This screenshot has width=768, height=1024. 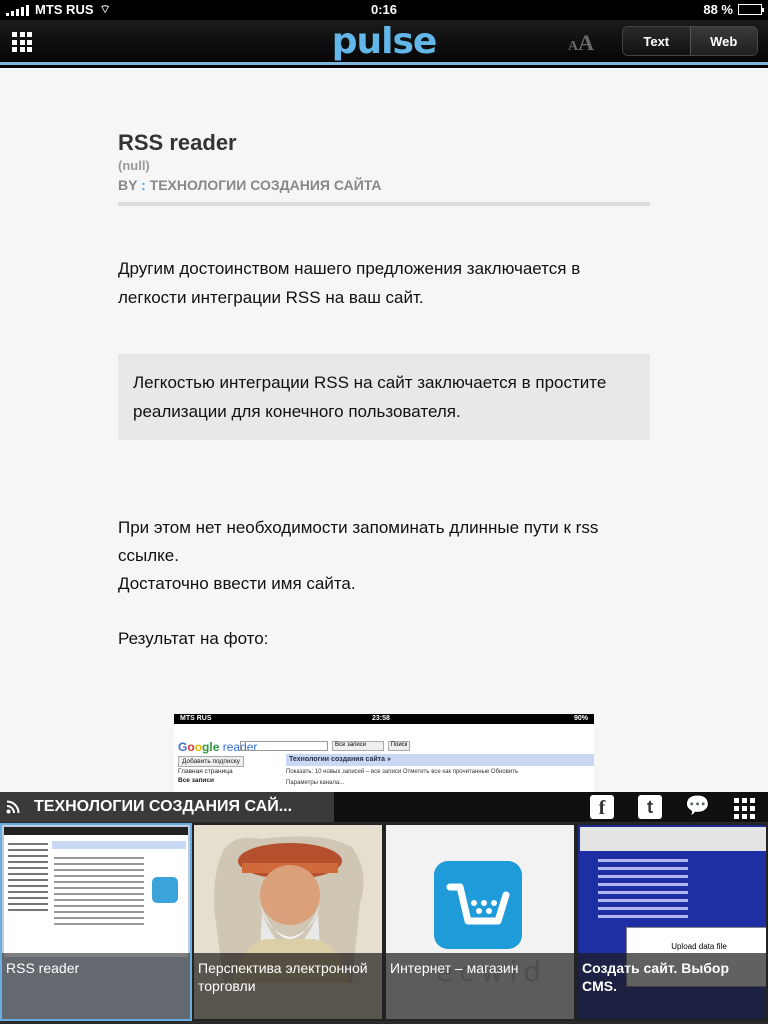 What do you see at coordinates (266, 185) in the screenshot?
I see `byline-source: ТЕХНОЛОГИИ СОЗДАНИЯ САЙТА` at bounding box center [266, 185].